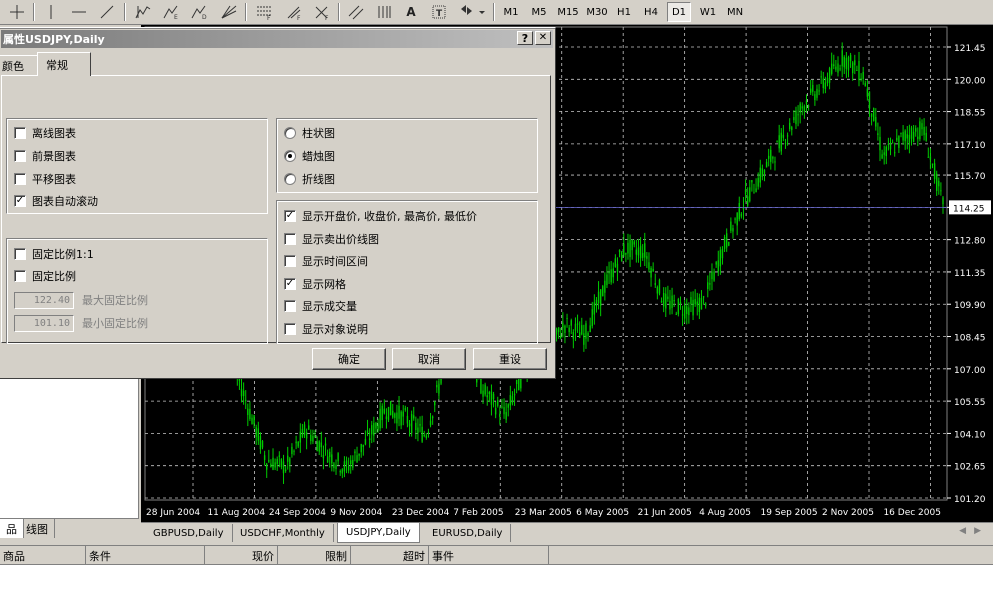  What do you see at coordinates (356, 12) in the screenshot?
I see `equidistant-channel-icon` at bounding box center [356, 12].